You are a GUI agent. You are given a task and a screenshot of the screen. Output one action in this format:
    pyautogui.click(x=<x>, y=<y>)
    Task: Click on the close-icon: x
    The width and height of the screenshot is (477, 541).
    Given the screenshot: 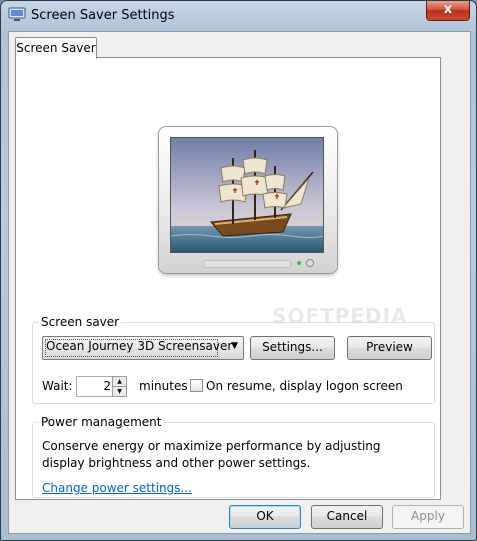 What is the action you would take?
    pyautogui.click(x=448, y=9)
    